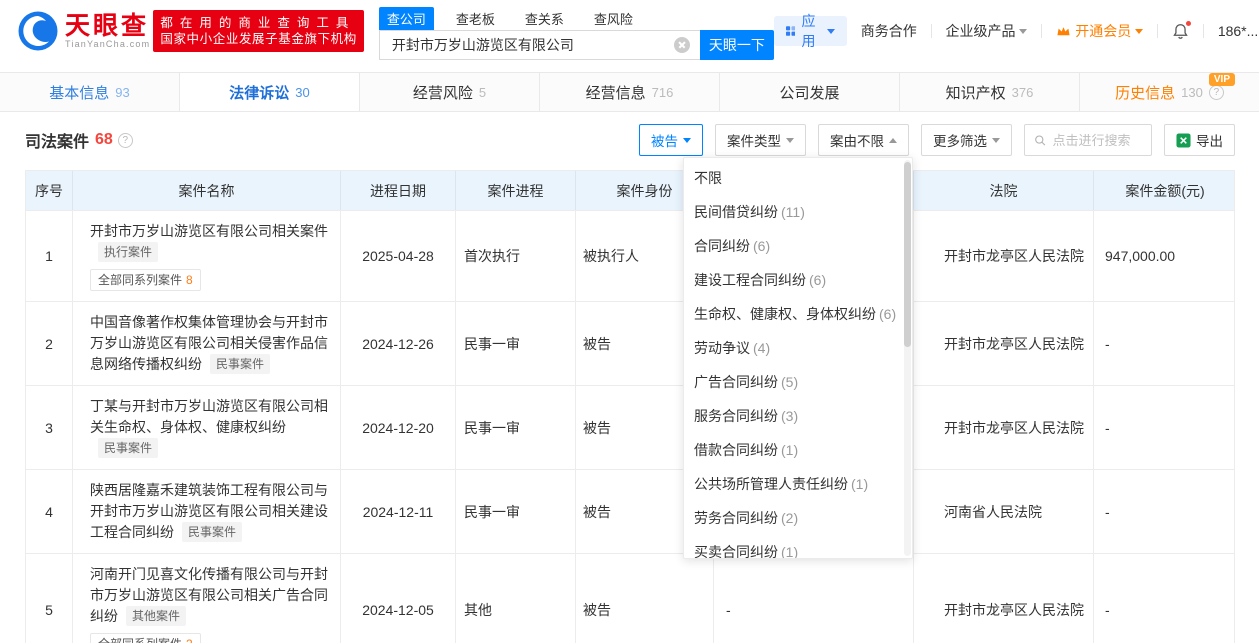  Describe the element at coordinates (736, 551) in the screenshot. I see `dropdown-option-label: 买卖合同纠纷` at that location.